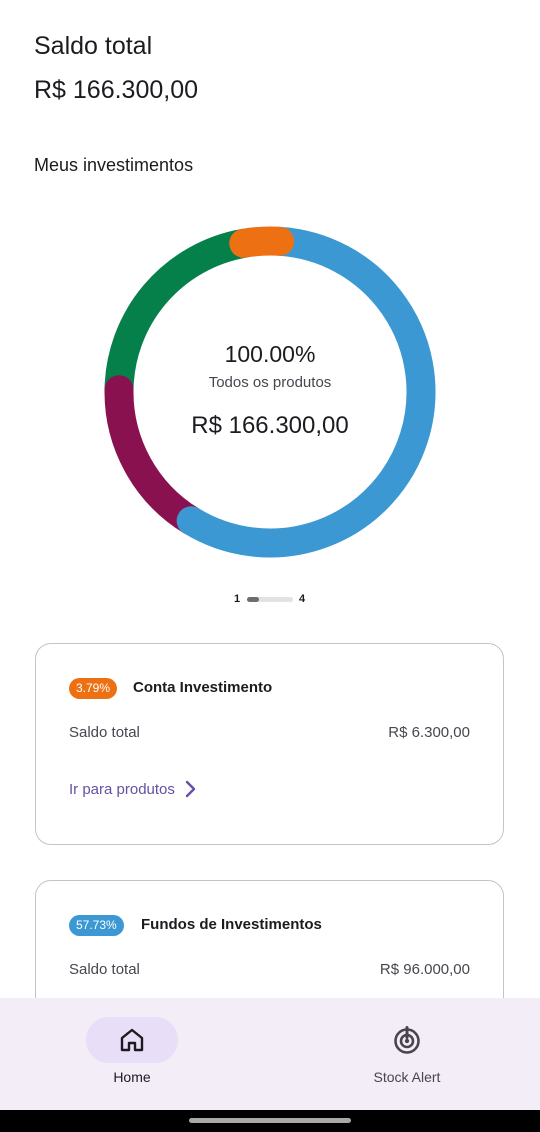  Describe the element at coordinates (407, 1040) in the screenshot. I see `stock-alert-icon` at that location.